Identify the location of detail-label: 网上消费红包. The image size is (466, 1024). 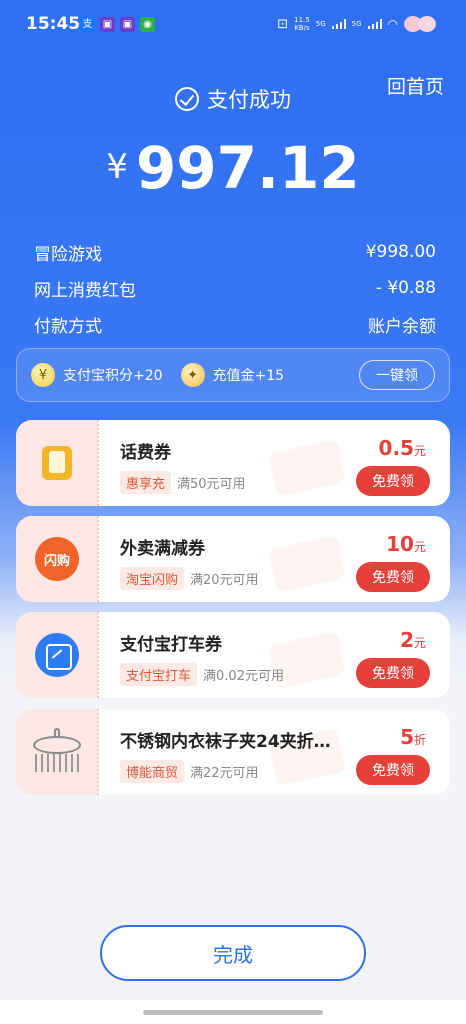
(85, 290).